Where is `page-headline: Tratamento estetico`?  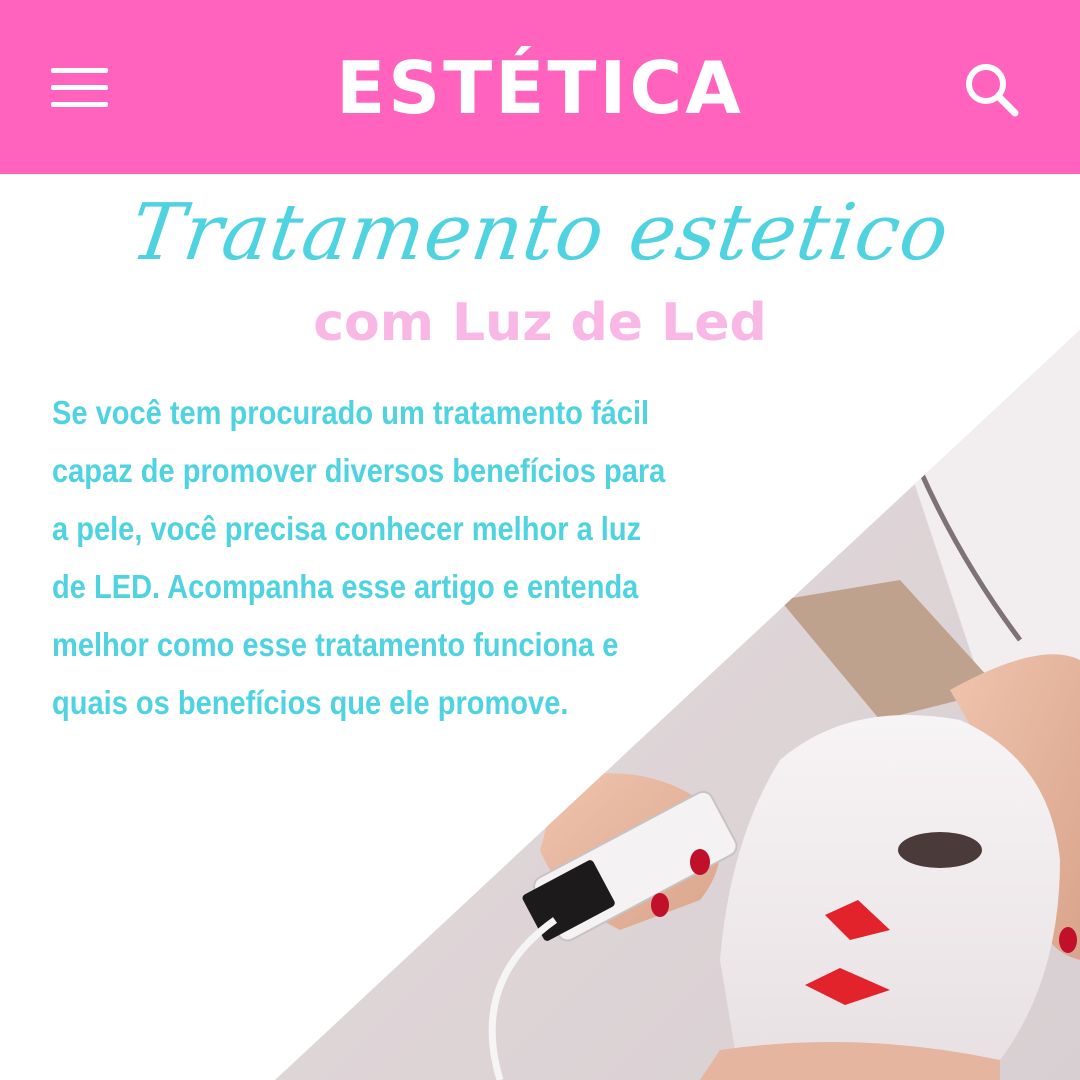
page-headline: Tratamento estetico is located at coordinates (540, 233).